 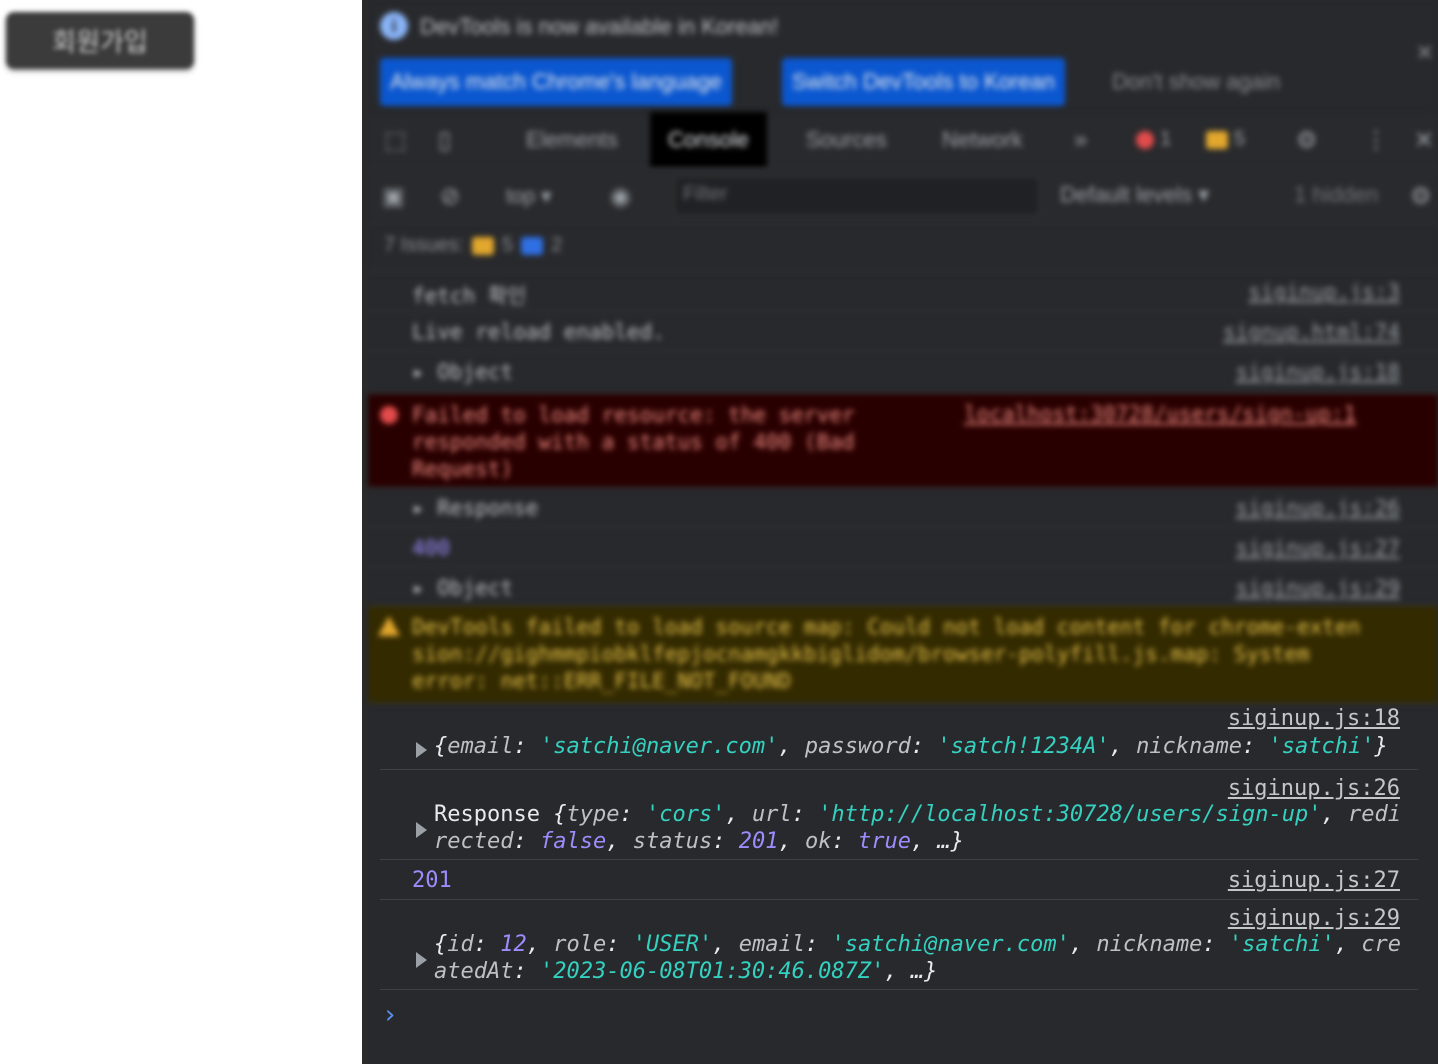 I want to click on log-row: fetch 확인 siginup.js:3, so click(x=903, y=292).